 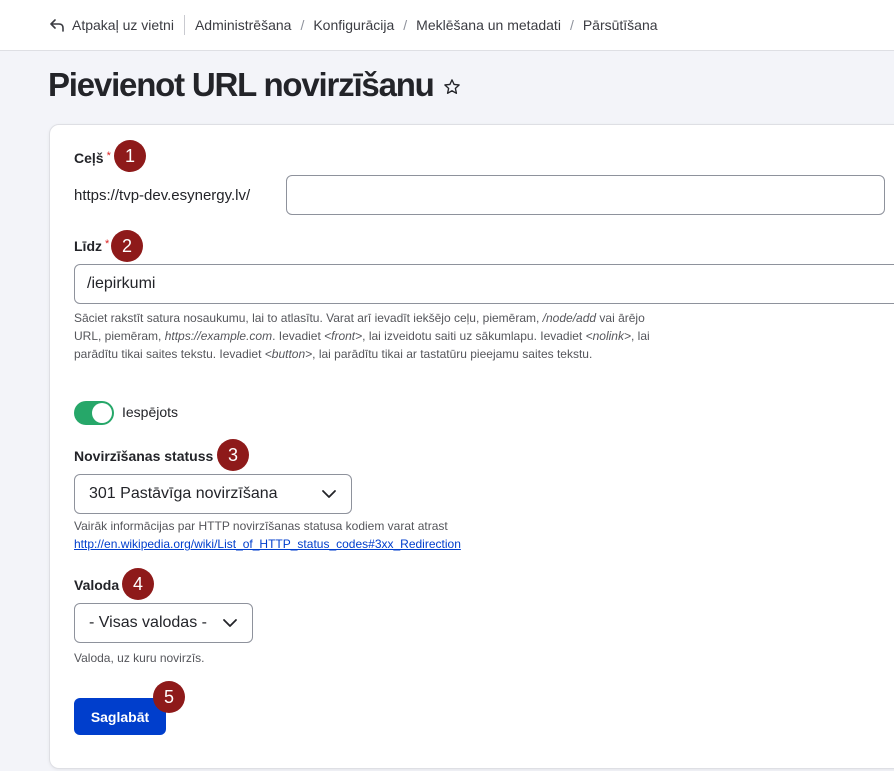 What do you see at coordinates (144, 456) in the screenshot?
I see `status-label: Novirzīšanas statuss` at bounding box center [144, 456].